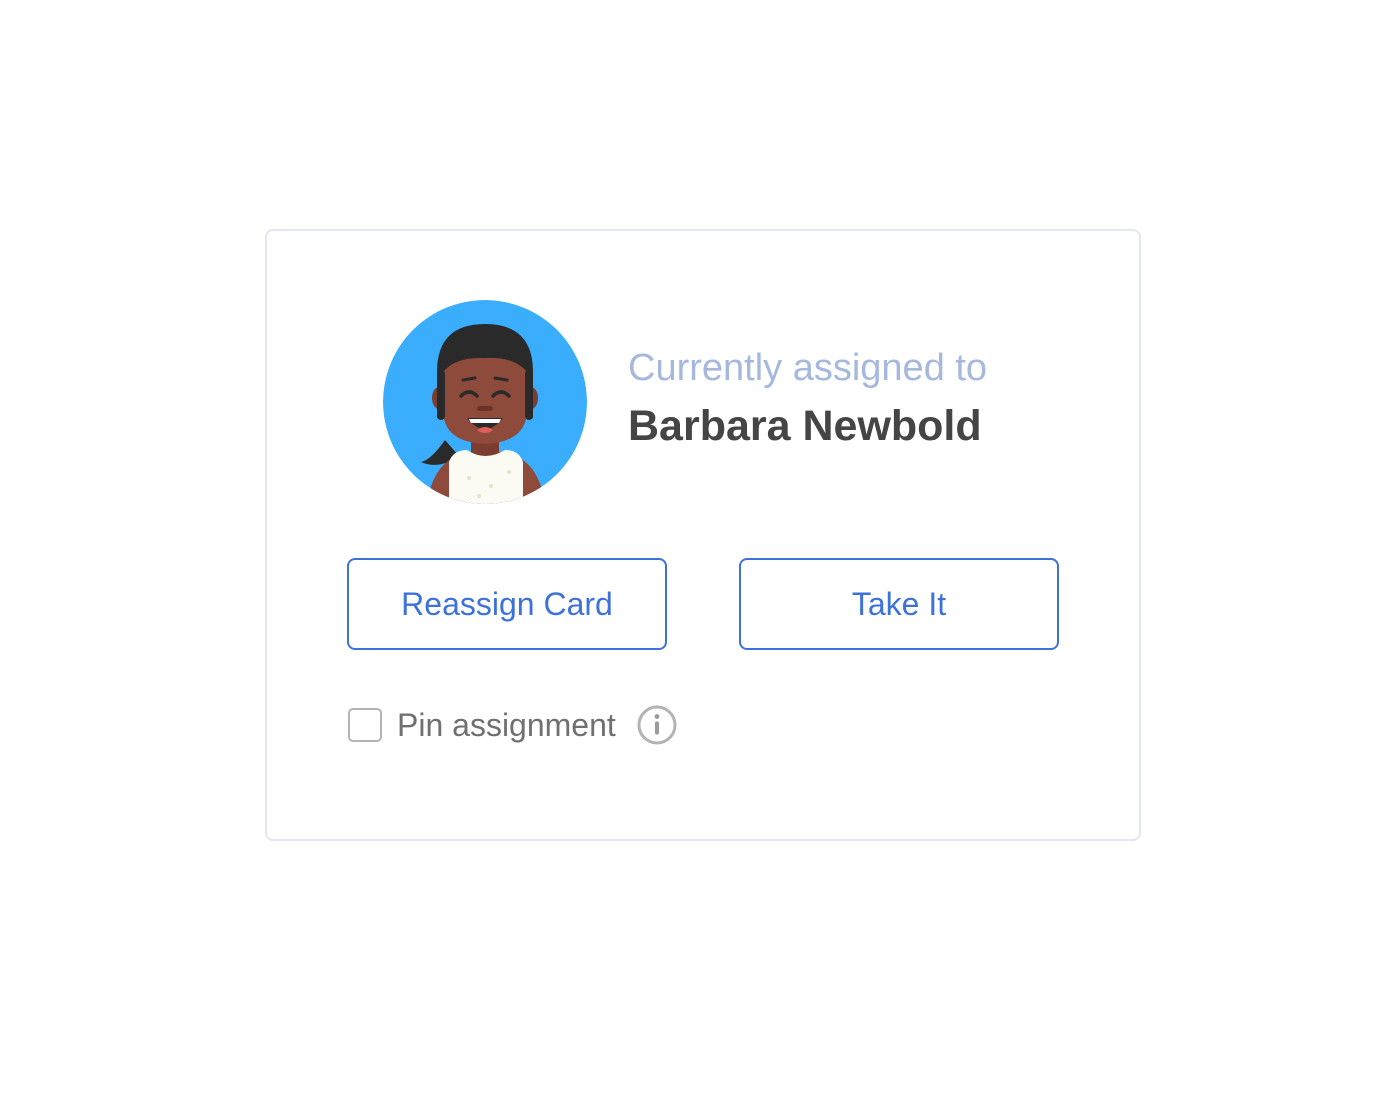 The image size is (1400, 1100). I want to click on avatar, so click(485, 402).